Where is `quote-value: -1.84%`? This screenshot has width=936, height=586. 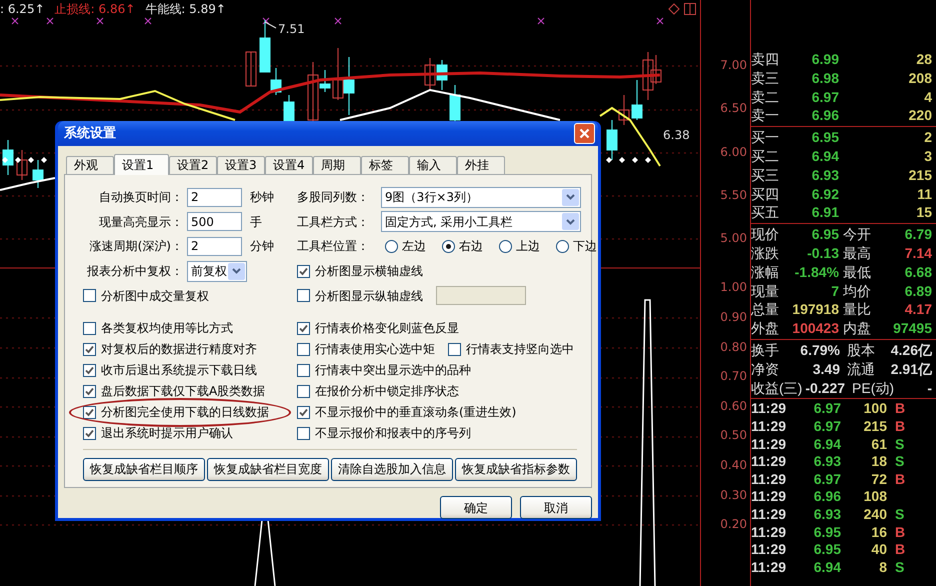
quote-value: -1.84% is located at coordinates (816, 272).